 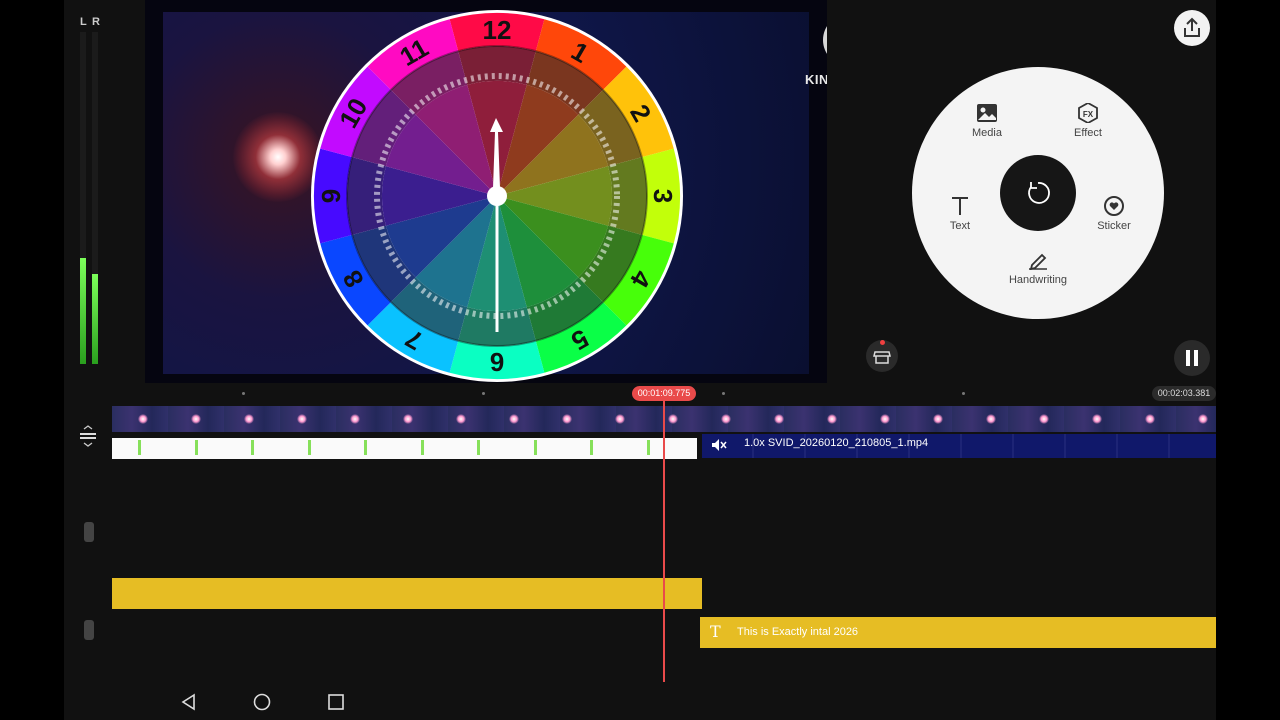 I want to click on fx-icon: FX, so click(x=1088, y=113).